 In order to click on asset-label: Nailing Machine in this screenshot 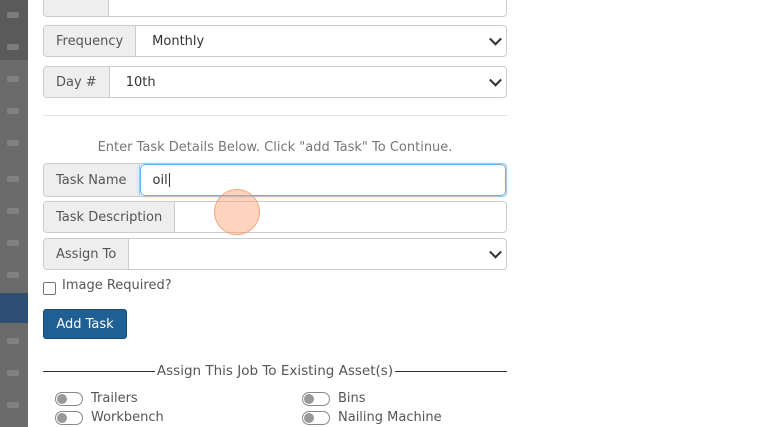, I will do `click(390, 417)`.